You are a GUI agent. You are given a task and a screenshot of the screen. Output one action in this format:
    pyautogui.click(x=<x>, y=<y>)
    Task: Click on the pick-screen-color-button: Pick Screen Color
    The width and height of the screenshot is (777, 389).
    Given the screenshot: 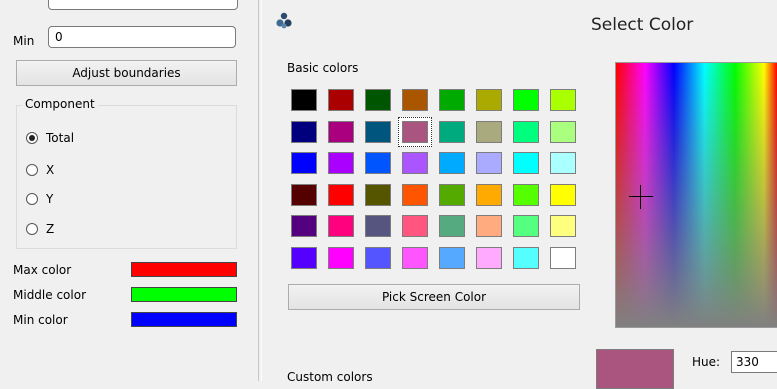 What is the action you would take?
    pyautogui.click(x=434, y=297)
    